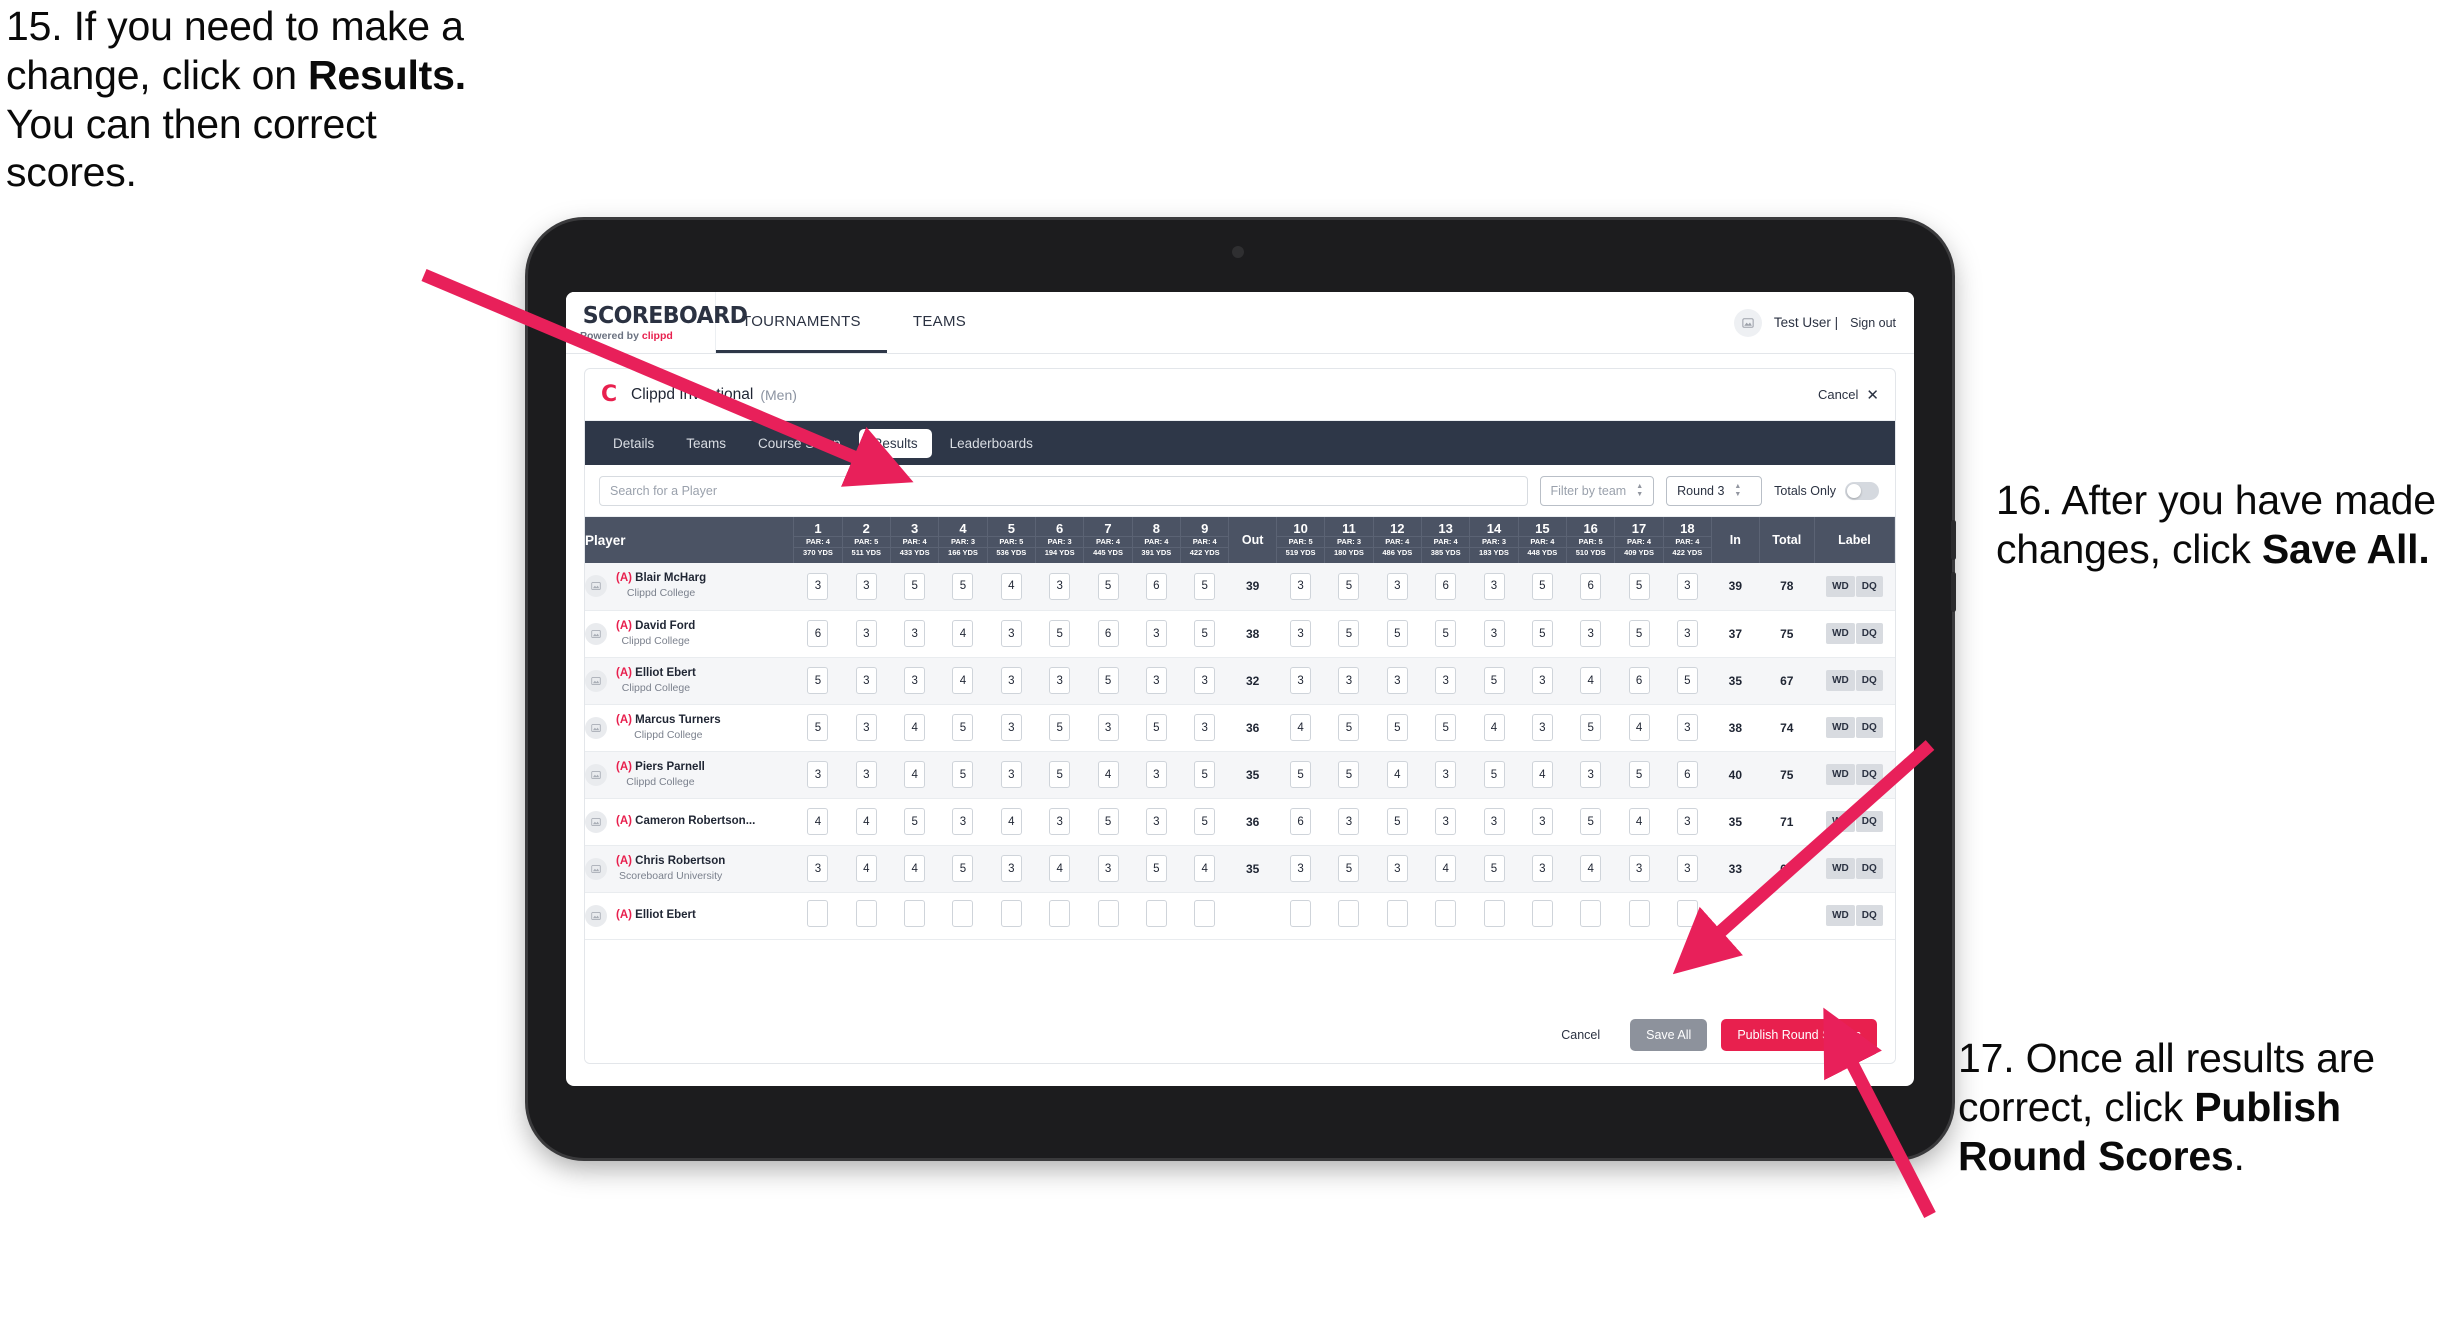  Describe the element at coordinates (1059, 728) in the screenshot. I see `score-cell-front-6: 5` at that location.